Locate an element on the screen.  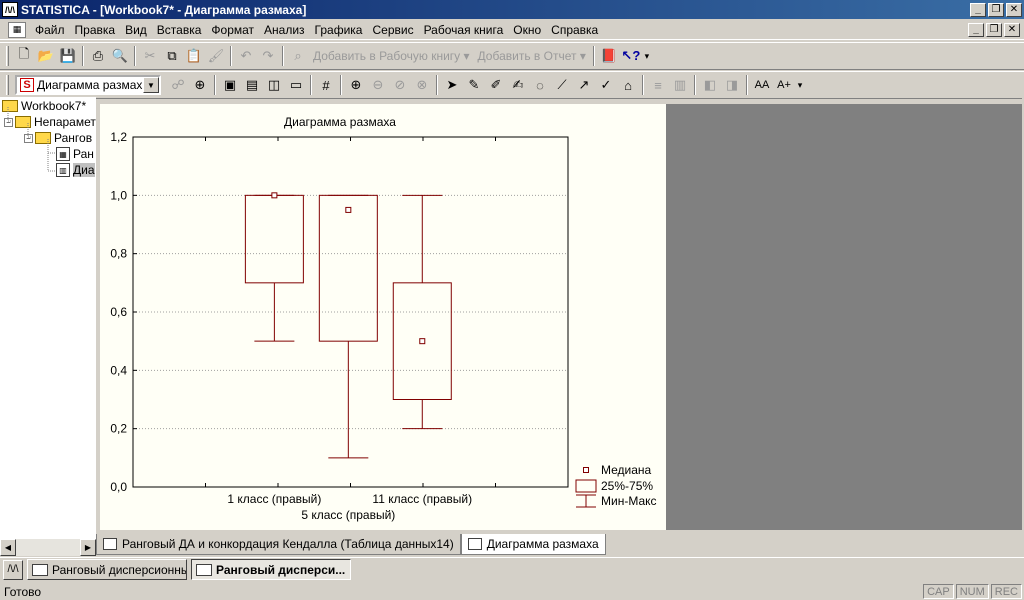
print-preview-icon: 🔍 is located at coordinates (120, 56).